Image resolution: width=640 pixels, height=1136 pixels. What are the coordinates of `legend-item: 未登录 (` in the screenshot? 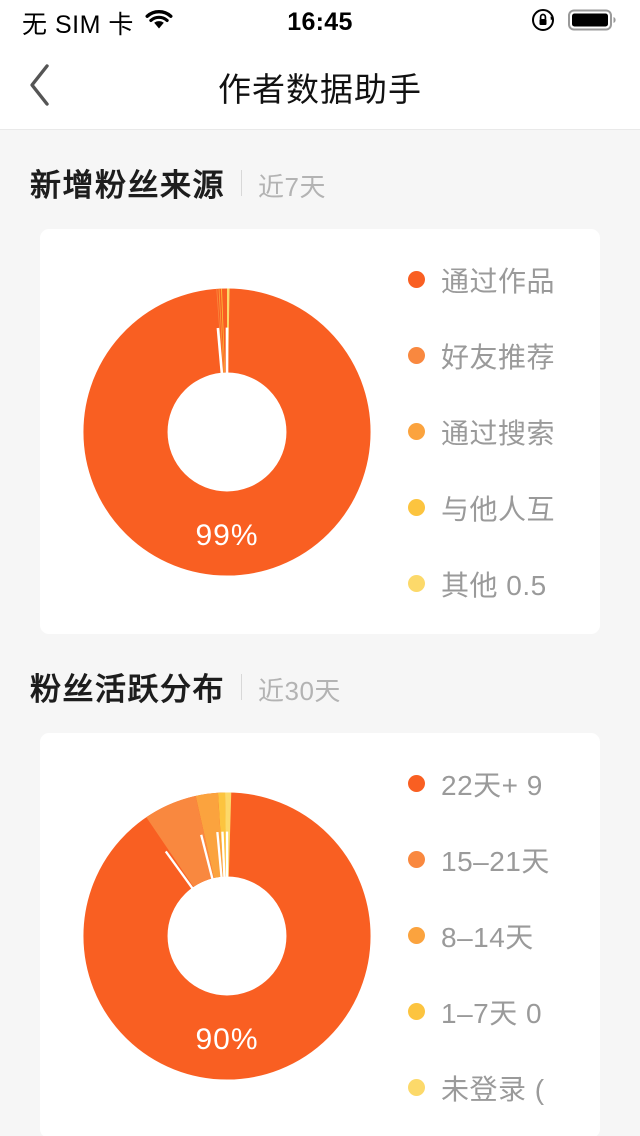 It's located at (504, 1088).